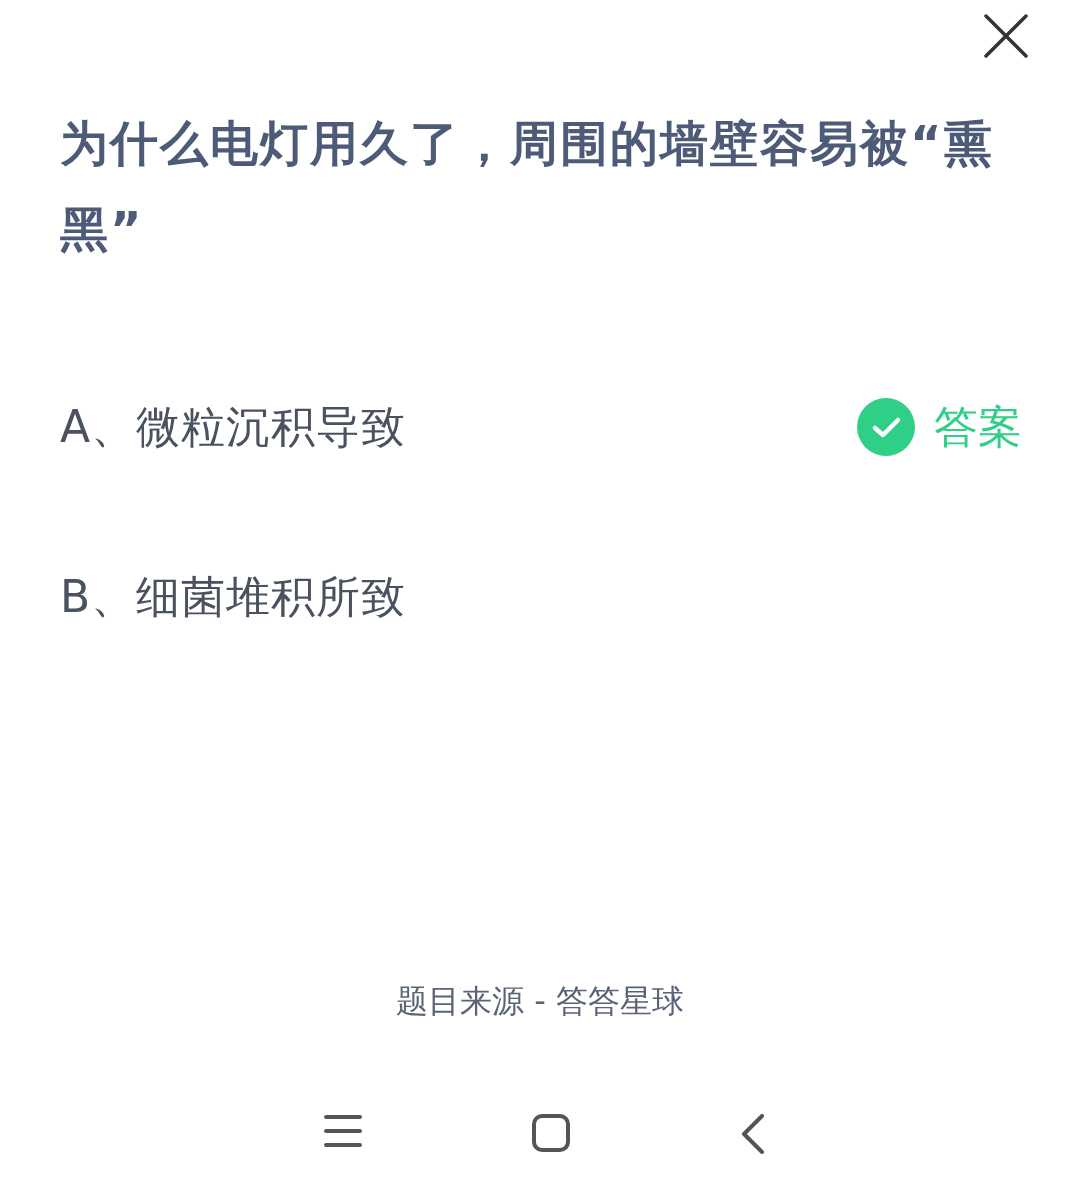  Describe the element at coordinates (343, 1131) in the screenshot. I see `menu-icon` at that location.